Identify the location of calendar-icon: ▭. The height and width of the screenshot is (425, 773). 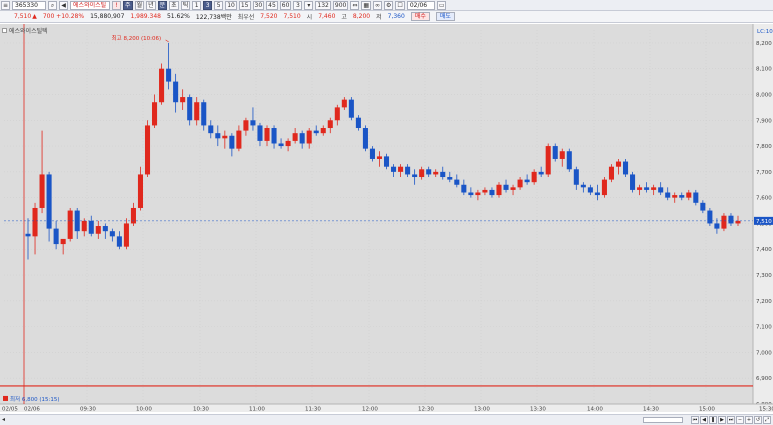
(441, 5).